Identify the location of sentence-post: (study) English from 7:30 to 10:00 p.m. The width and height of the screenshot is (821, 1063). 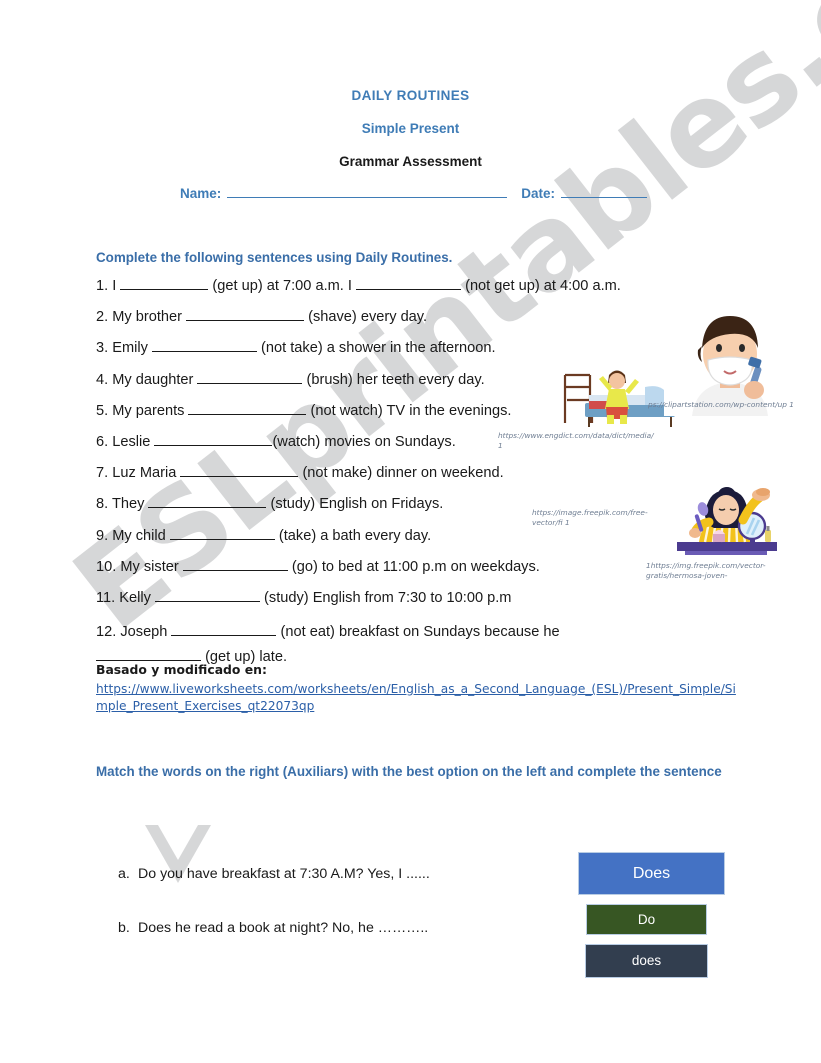
(388, 597).